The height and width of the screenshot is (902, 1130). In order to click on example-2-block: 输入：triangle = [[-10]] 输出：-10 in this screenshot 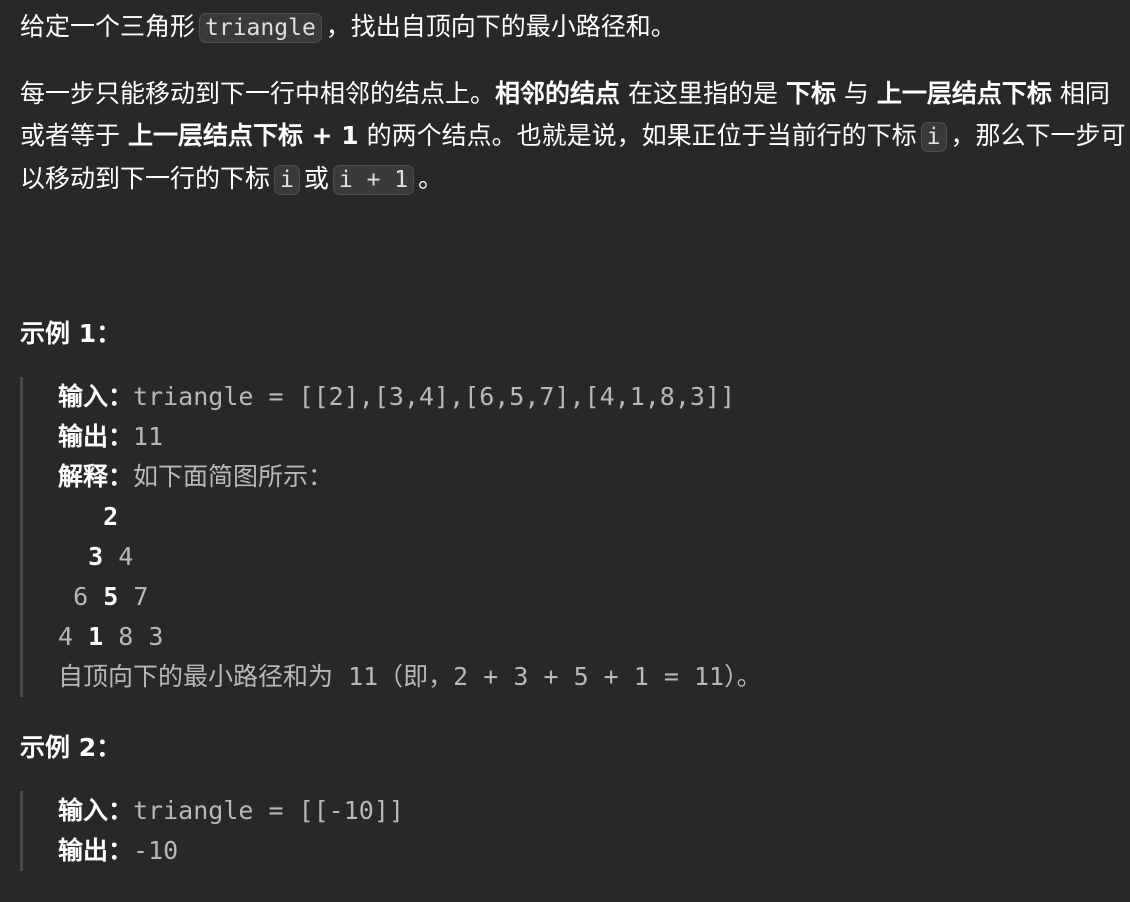, I will do `click(575, 831)`.